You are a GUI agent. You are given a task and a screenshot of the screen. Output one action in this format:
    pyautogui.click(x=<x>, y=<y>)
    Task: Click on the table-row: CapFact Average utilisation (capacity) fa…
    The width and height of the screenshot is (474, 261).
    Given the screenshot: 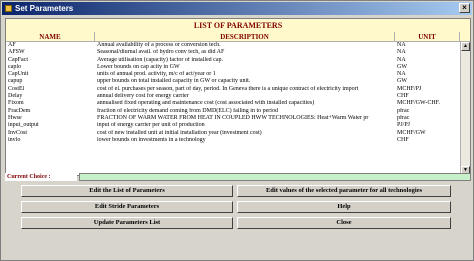 What is the action you would take?
    pyautogui.click(x=233, y=60)
    